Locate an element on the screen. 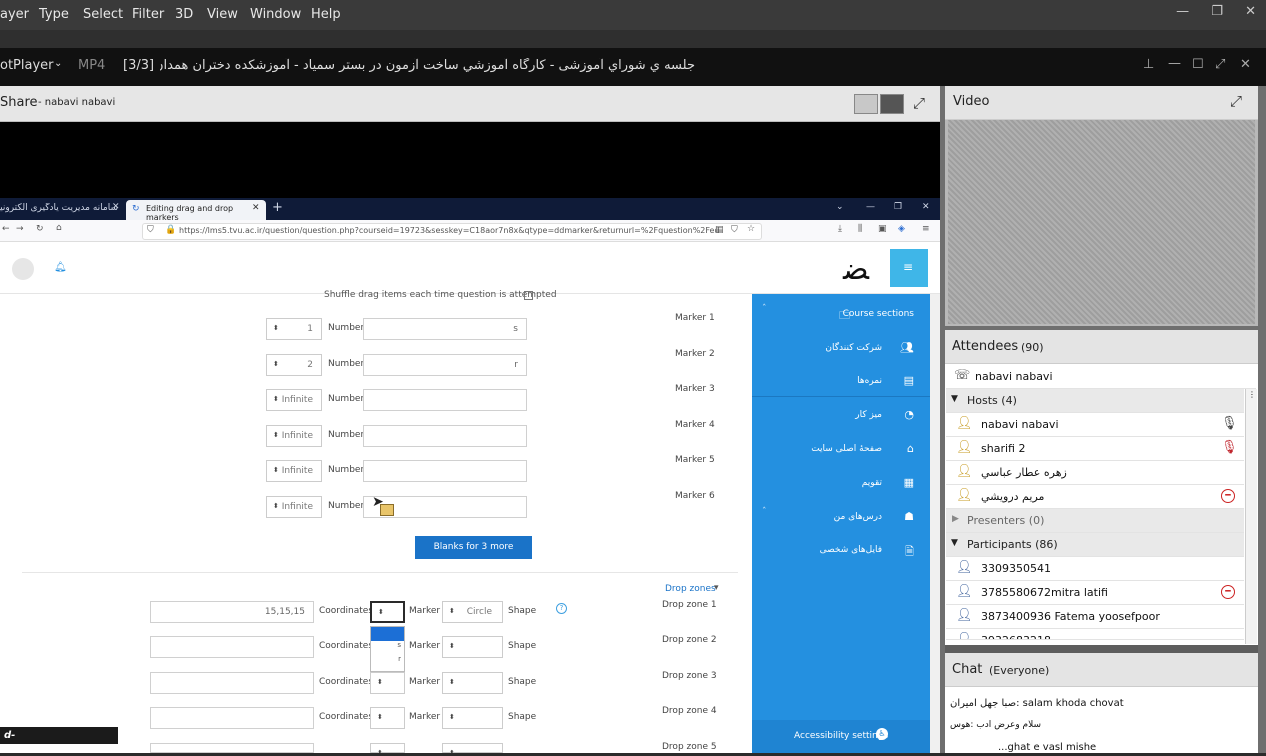  page-scrollbar is located at coordinates (935, 523).